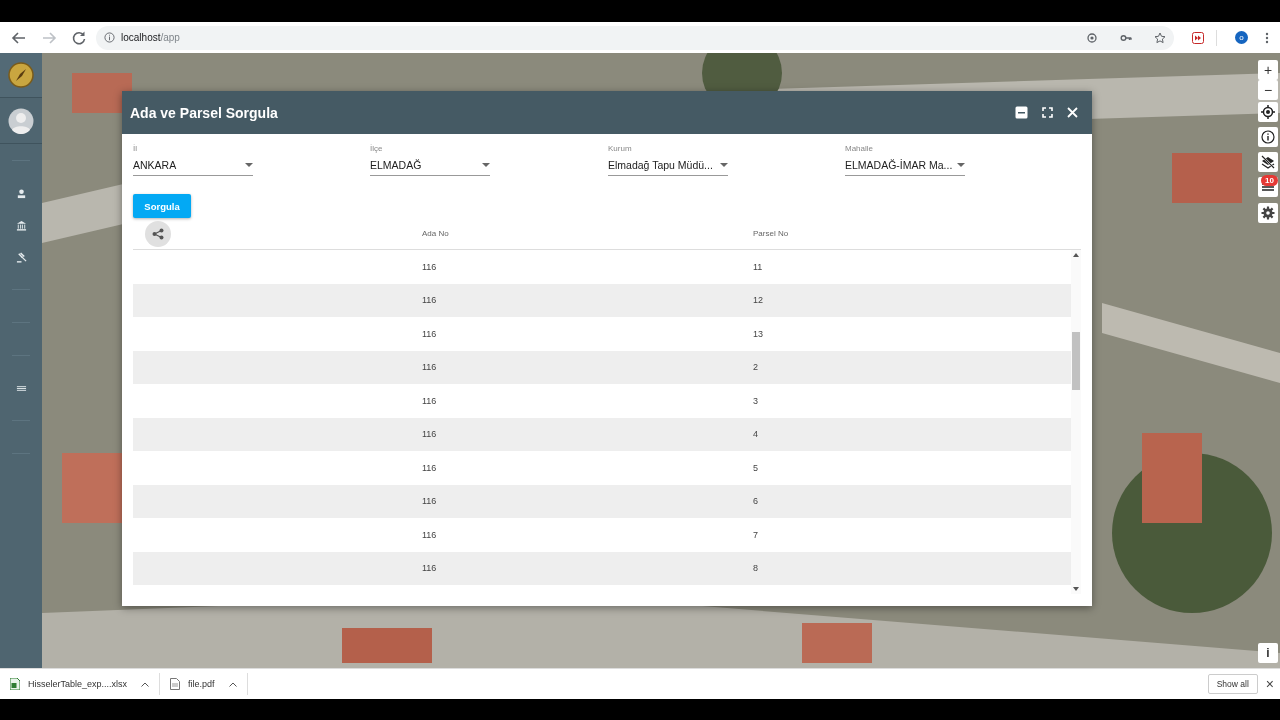  I want to click on table-cell-text: 7, so click(756, 534).